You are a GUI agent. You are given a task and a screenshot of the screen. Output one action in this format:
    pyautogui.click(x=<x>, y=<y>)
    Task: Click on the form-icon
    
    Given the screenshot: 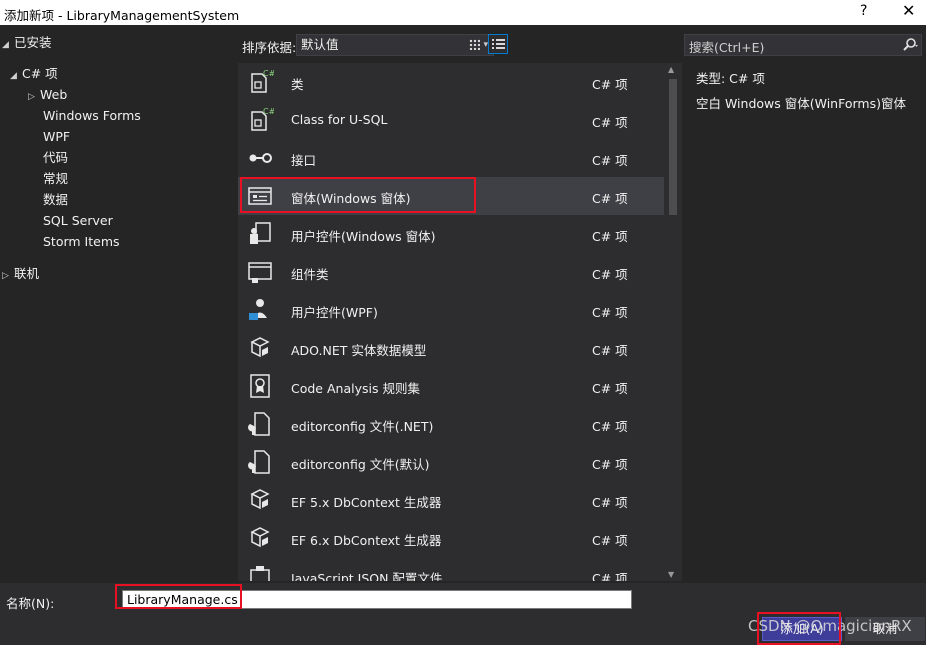 What is the action you would take?
    pyautogui.click(x=260, y=196)
    